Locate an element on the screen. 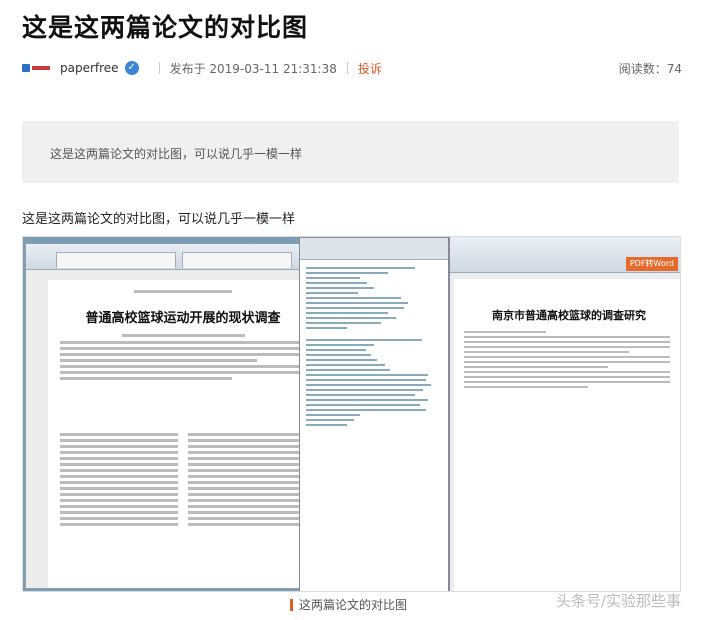 Image resolution: width=701 pixels, height=620 pixels. caption-marker is located at coordinates (291, 604).